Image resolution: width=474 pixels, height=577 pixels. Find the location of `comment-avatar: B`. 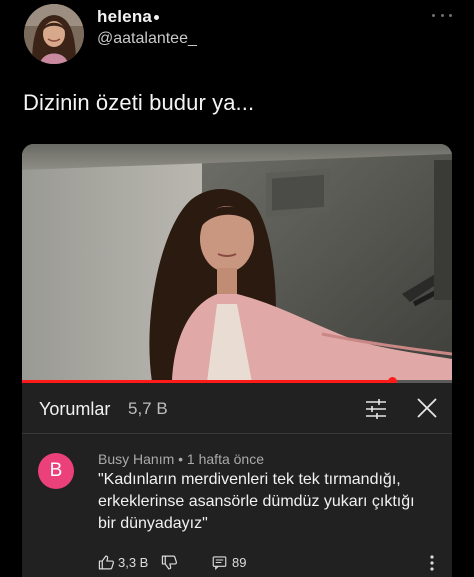

comment-avatar: B is located at coordinates (56, 471).